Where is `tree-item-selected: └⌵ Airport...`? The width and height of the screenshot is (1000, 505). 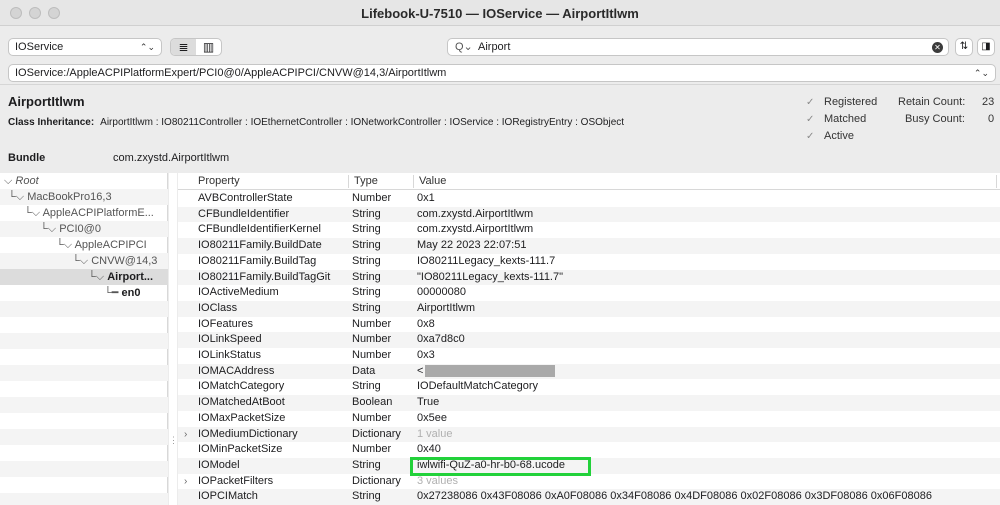 tree-item-selected: └⌵ Airport... is located at coordinates (84, 277).